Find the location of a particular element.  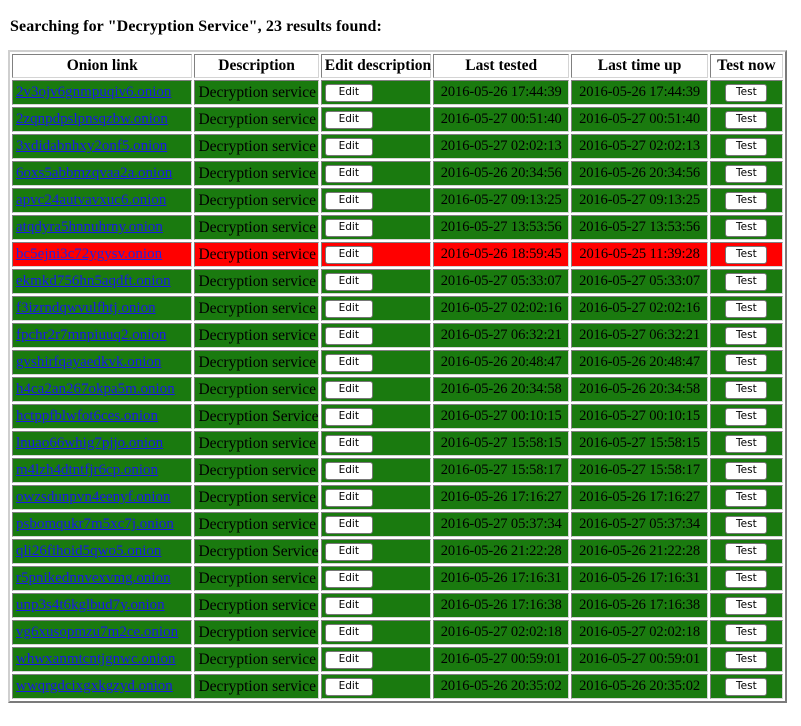

onion-link: 2zqnpdpslpnsqzbw.onion is located at coordinates (92, 119).